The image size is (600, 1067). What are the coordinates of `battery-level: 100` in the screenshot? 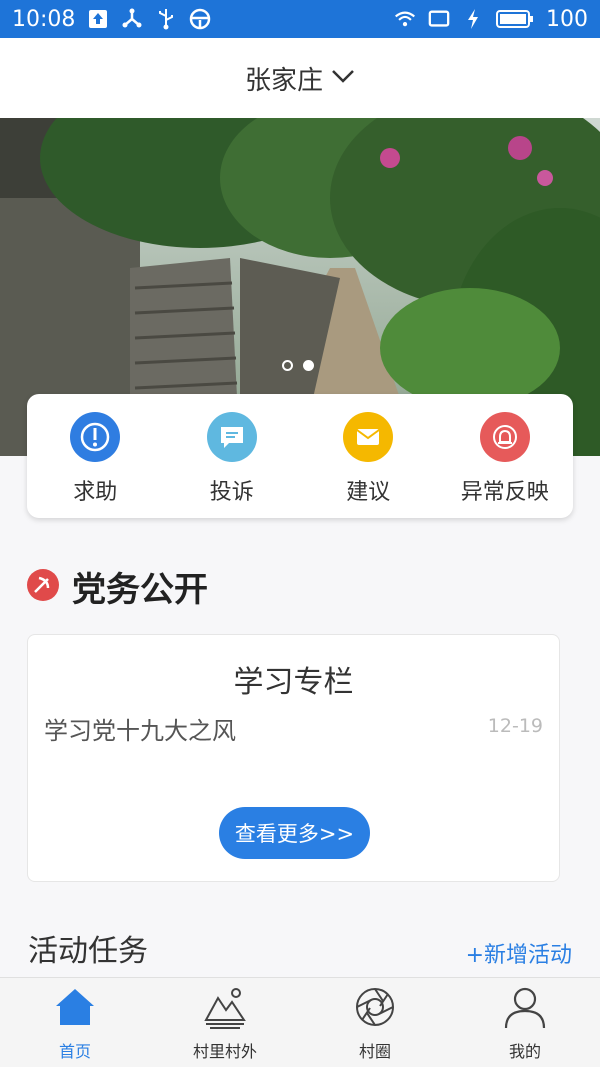 It's located at (567, 19).